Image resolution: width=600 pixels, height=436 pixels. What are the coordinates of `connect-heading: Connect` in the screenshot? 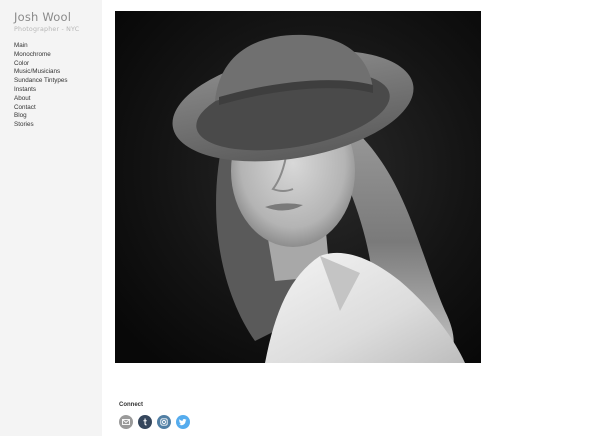 It's located at (131, 405).